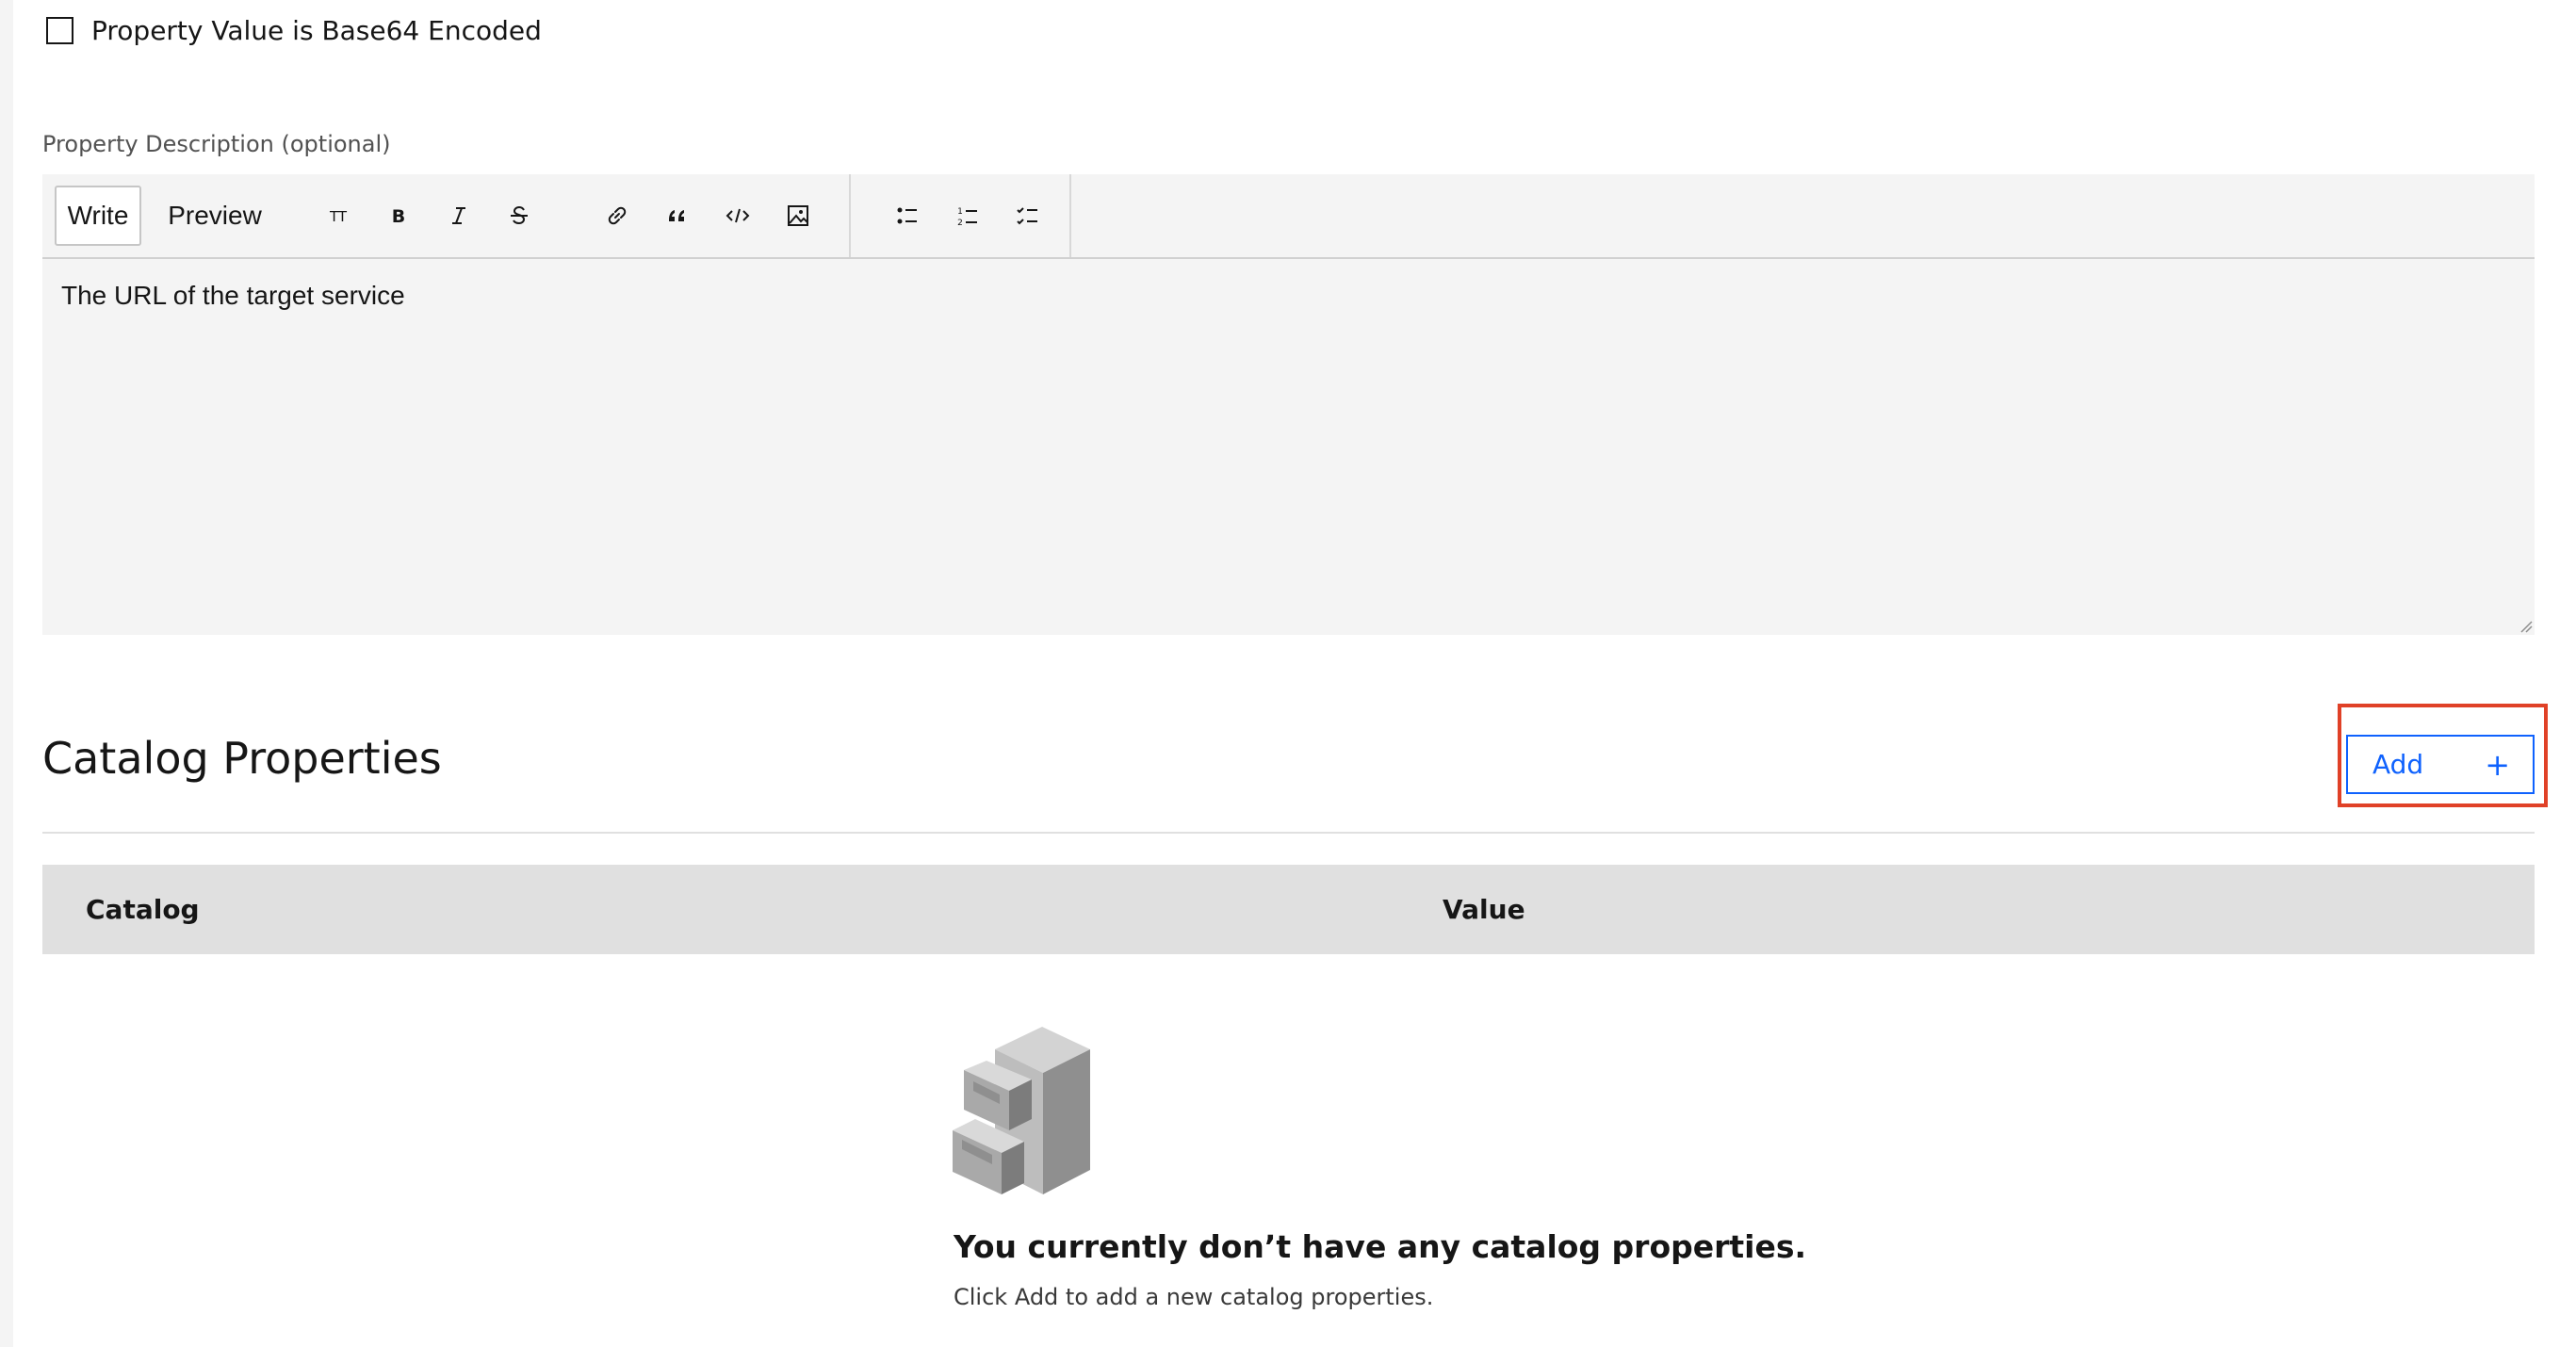  What do you see at coordinates (216, 144) in the screenshot?
I see `property-description-label: Property Description (optional)` at bounding box center [216, 144].